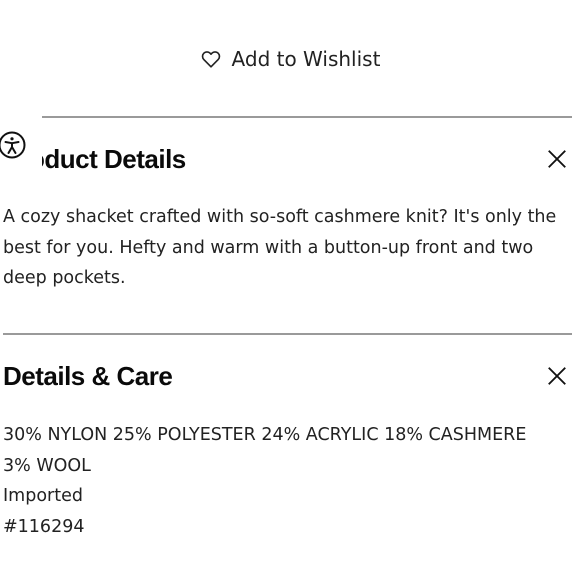 This screenshot has height=580, width=580. I want to click on add-to-wishlist-button: Add to Wishlist, so click(290, 59).